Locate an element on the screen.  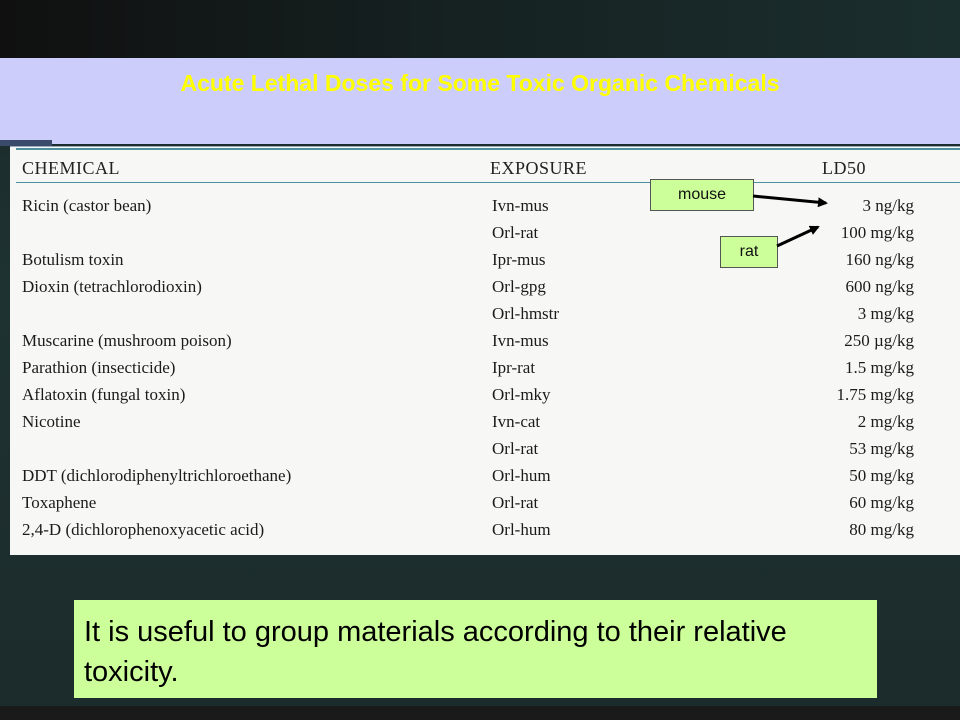
cell-ld50: 50 mg/kg is located at coordinates (881, 475).